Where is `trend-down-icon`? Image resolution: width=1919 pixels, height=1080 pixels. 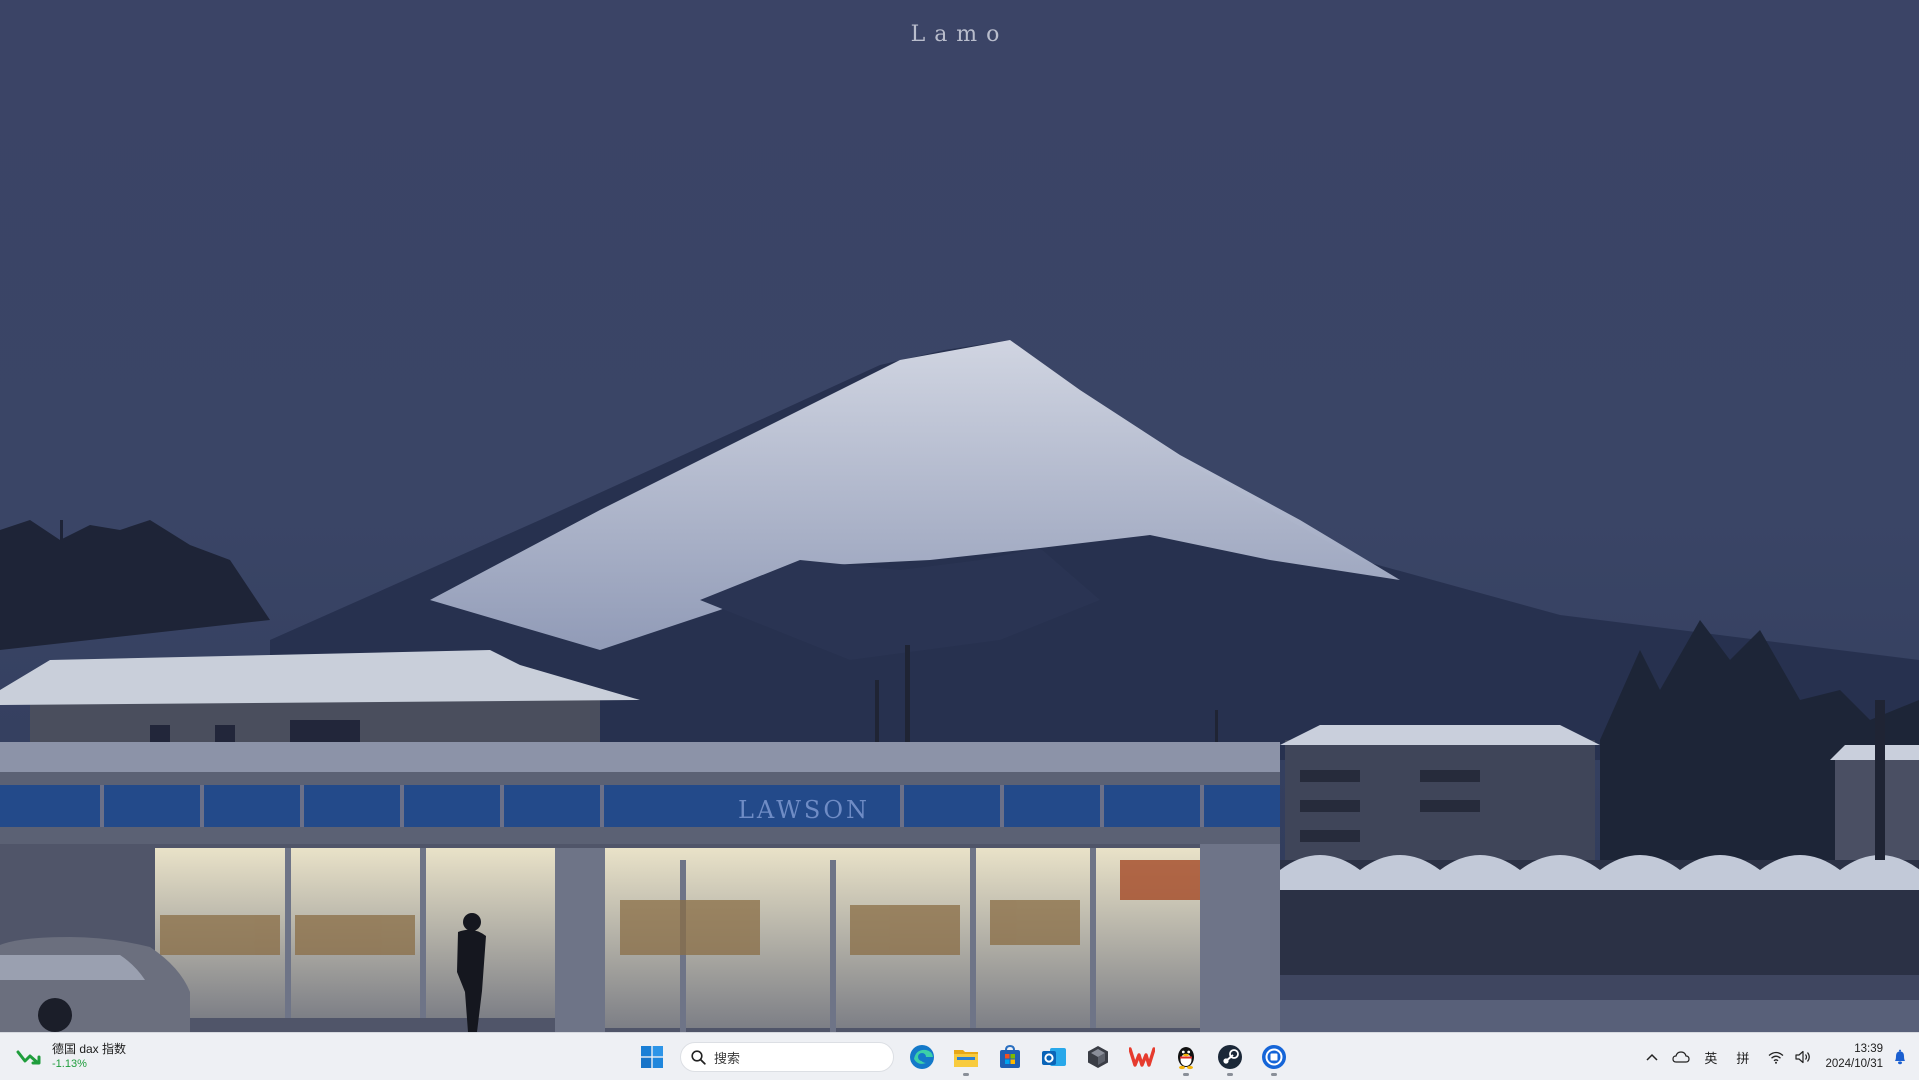
trend-down-icon is located at coordinates (28, 1057).